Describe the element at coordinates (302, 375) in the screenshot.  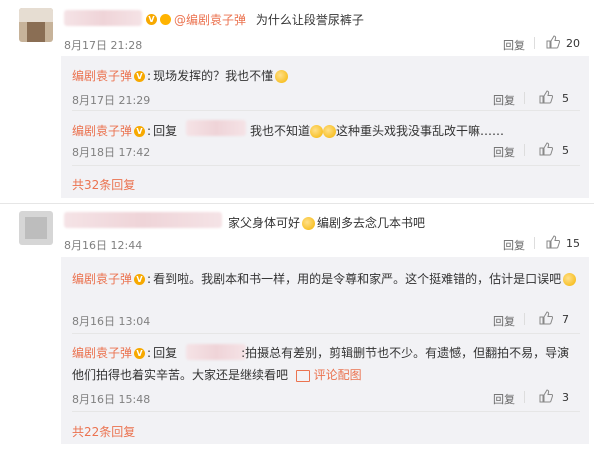
I see `image-icon` at that location.